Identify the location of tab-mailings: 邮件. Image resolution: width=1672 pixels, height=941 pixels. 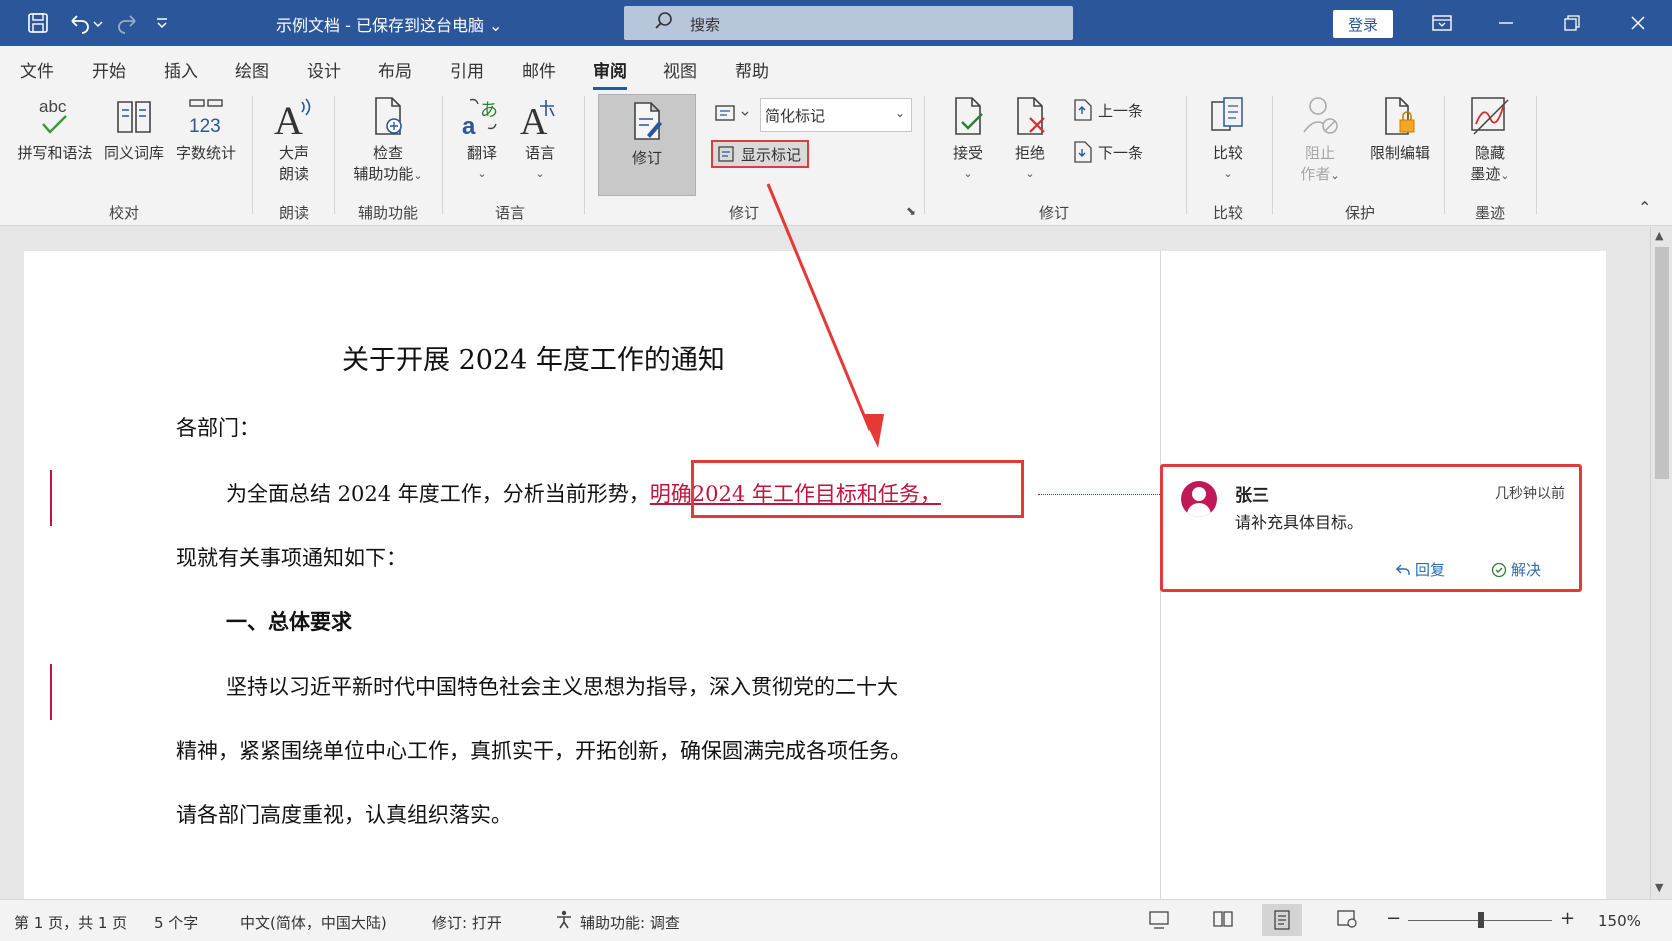
(539, 69).